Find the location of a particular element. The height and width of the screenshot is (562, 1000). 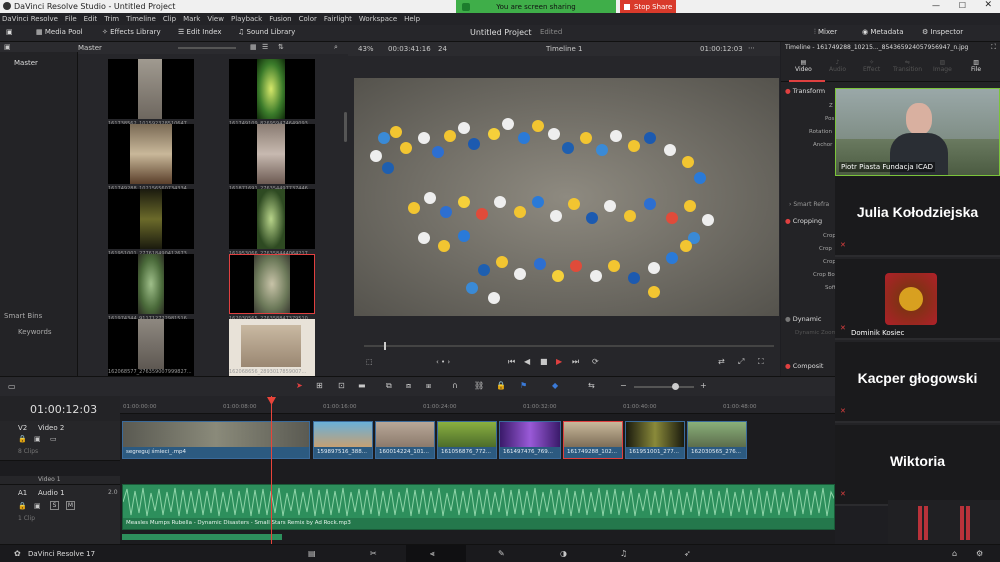

search-icon: ⌕ is located at coordinates (336, 47).